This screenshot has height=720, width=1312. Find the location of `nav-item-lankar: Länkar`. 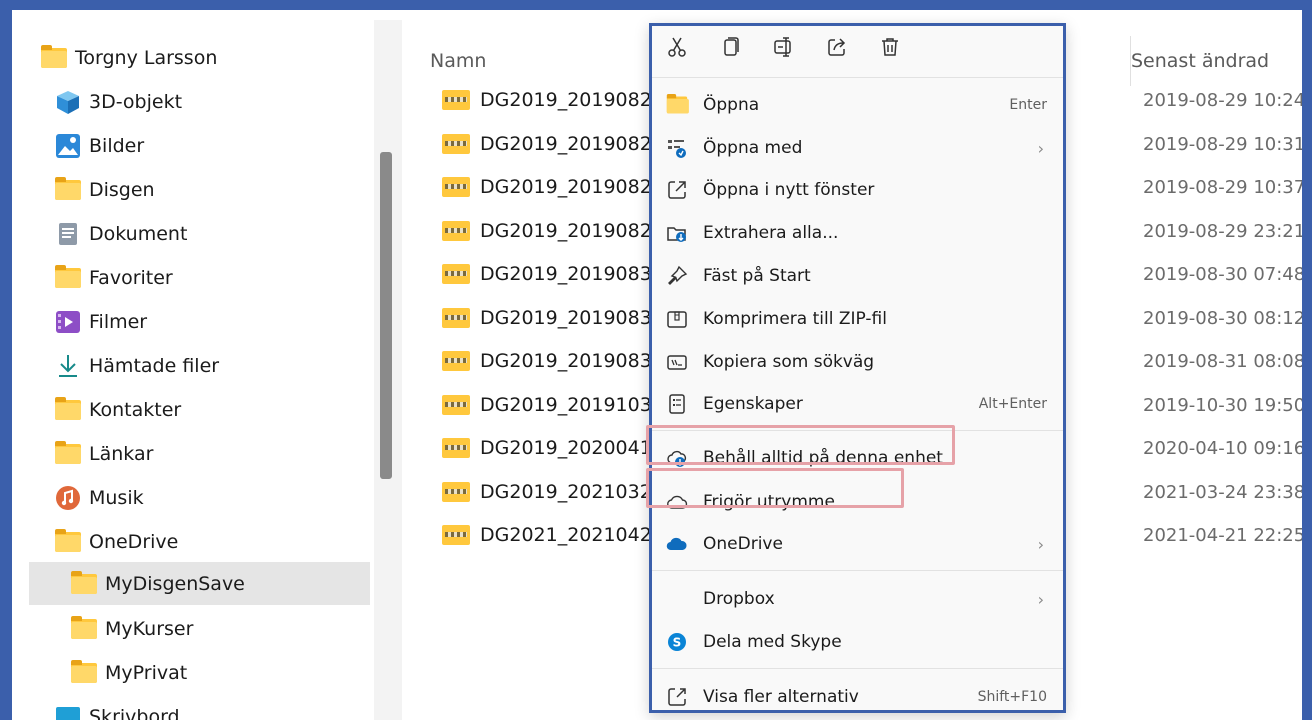

nav-item-lankar: Länkar is located at coordinates (199, 453).